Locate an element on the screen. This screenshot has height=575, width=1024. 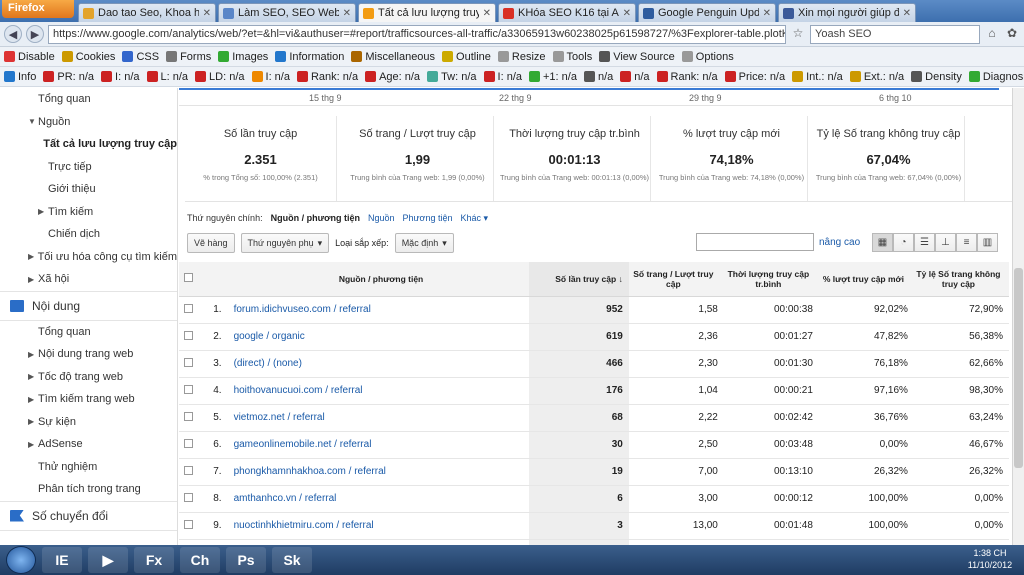
sidebar-item: ▶ Tối ưu hóa công cụ tìm kiếm is located at coordinates (88, 257).